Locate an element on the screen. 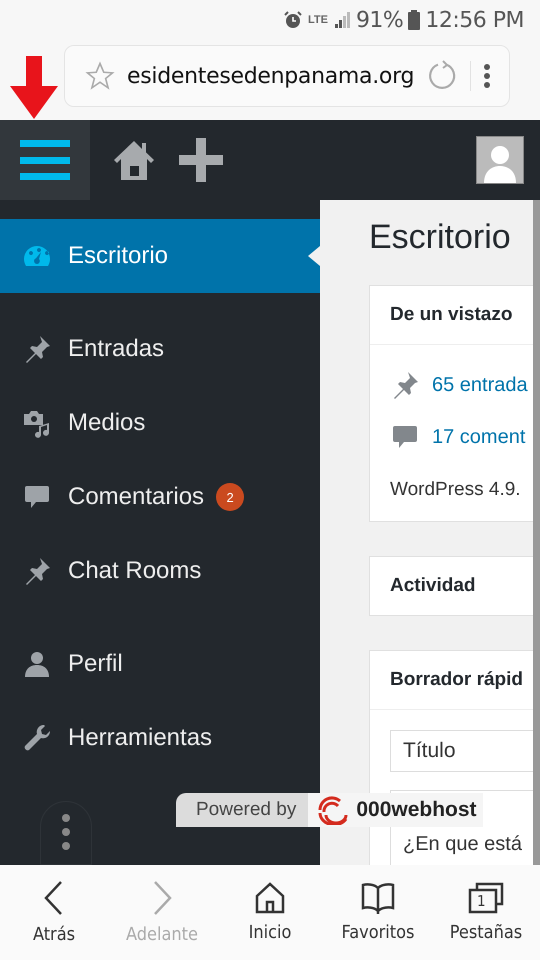 The height and width of the screenshot is (960, 540). address-bar: esidentesedenpanama.org is located at coordinates (287, 76).